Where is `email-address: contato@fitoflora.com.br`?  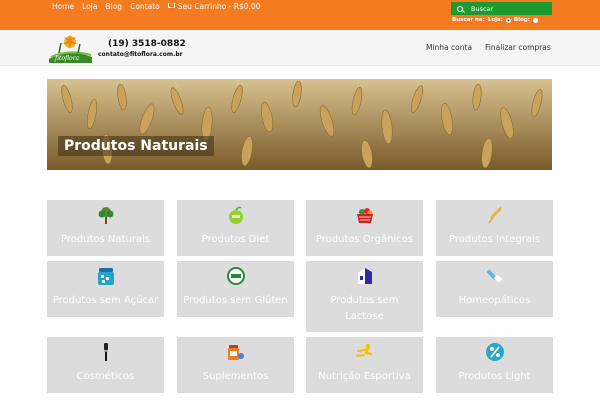
email-address: contato@fitoflora.com.br is located at coordinates (140, 54).